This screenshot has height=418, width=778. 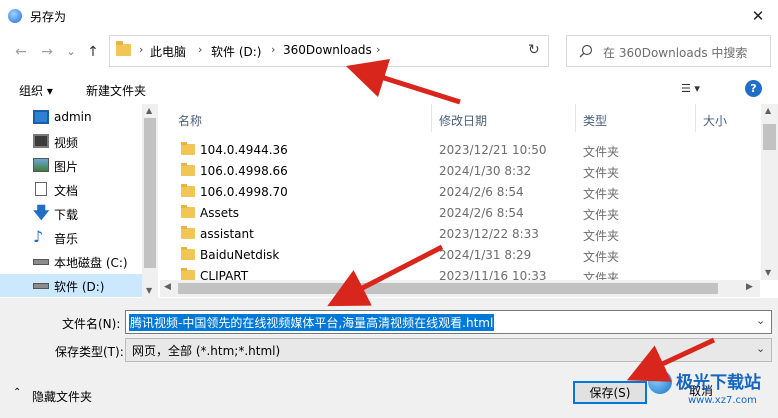 I want to click on sidebar-item-label: 图片, so click(x=66, y=167).